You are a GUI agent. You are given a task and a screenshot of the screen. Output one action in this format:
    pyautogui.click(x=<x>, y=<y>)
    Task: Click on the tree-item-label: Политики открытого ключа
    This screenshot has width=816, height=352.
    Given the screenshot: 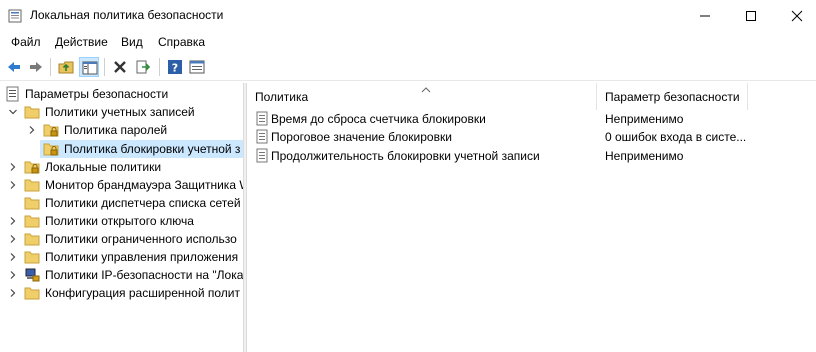 What is the action you would take?
    pyautogui.click(x=119, y=221)
    